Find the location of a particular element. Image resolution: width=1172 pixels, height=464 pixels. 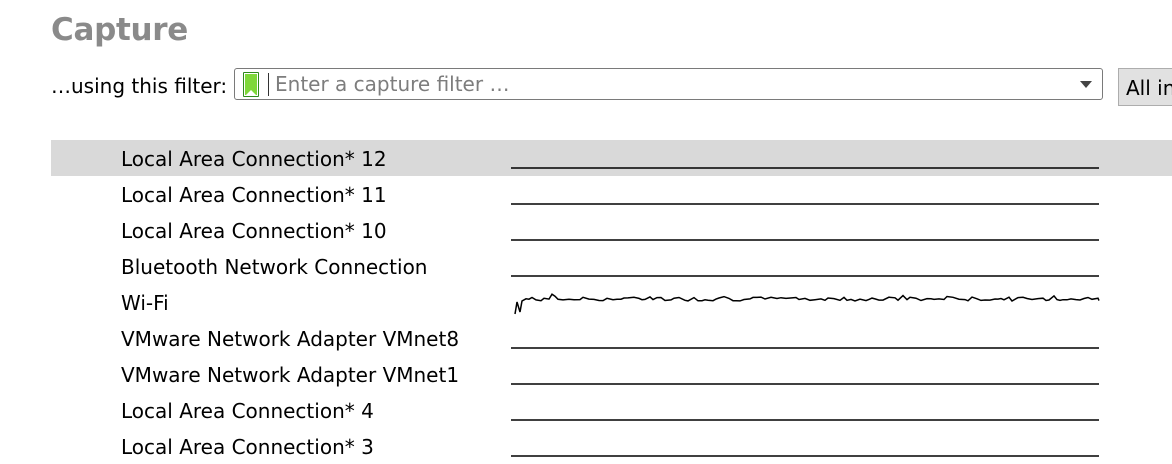

filter-label: …using this filter: is located at coordinates (139, 86).